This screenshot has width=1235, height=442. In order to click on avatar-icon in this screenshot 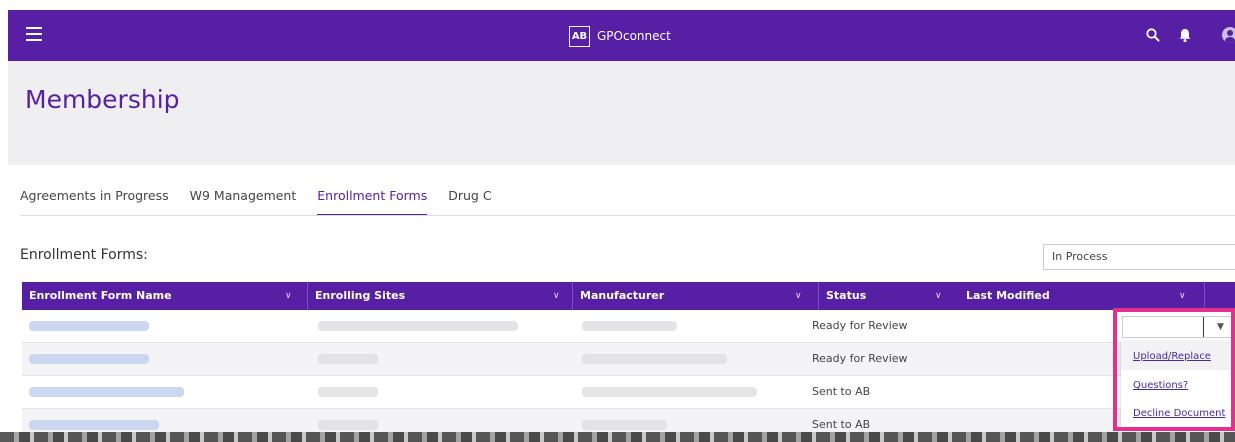, I will do `click(1228, 35)`.